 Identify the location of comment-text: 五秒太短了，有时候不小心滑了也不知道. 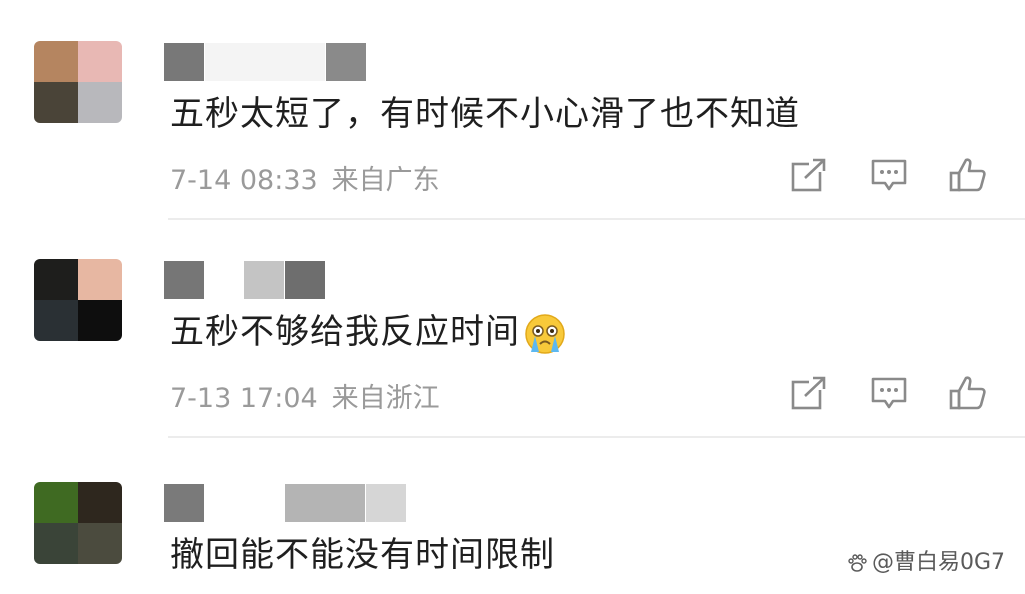
(485, 114).